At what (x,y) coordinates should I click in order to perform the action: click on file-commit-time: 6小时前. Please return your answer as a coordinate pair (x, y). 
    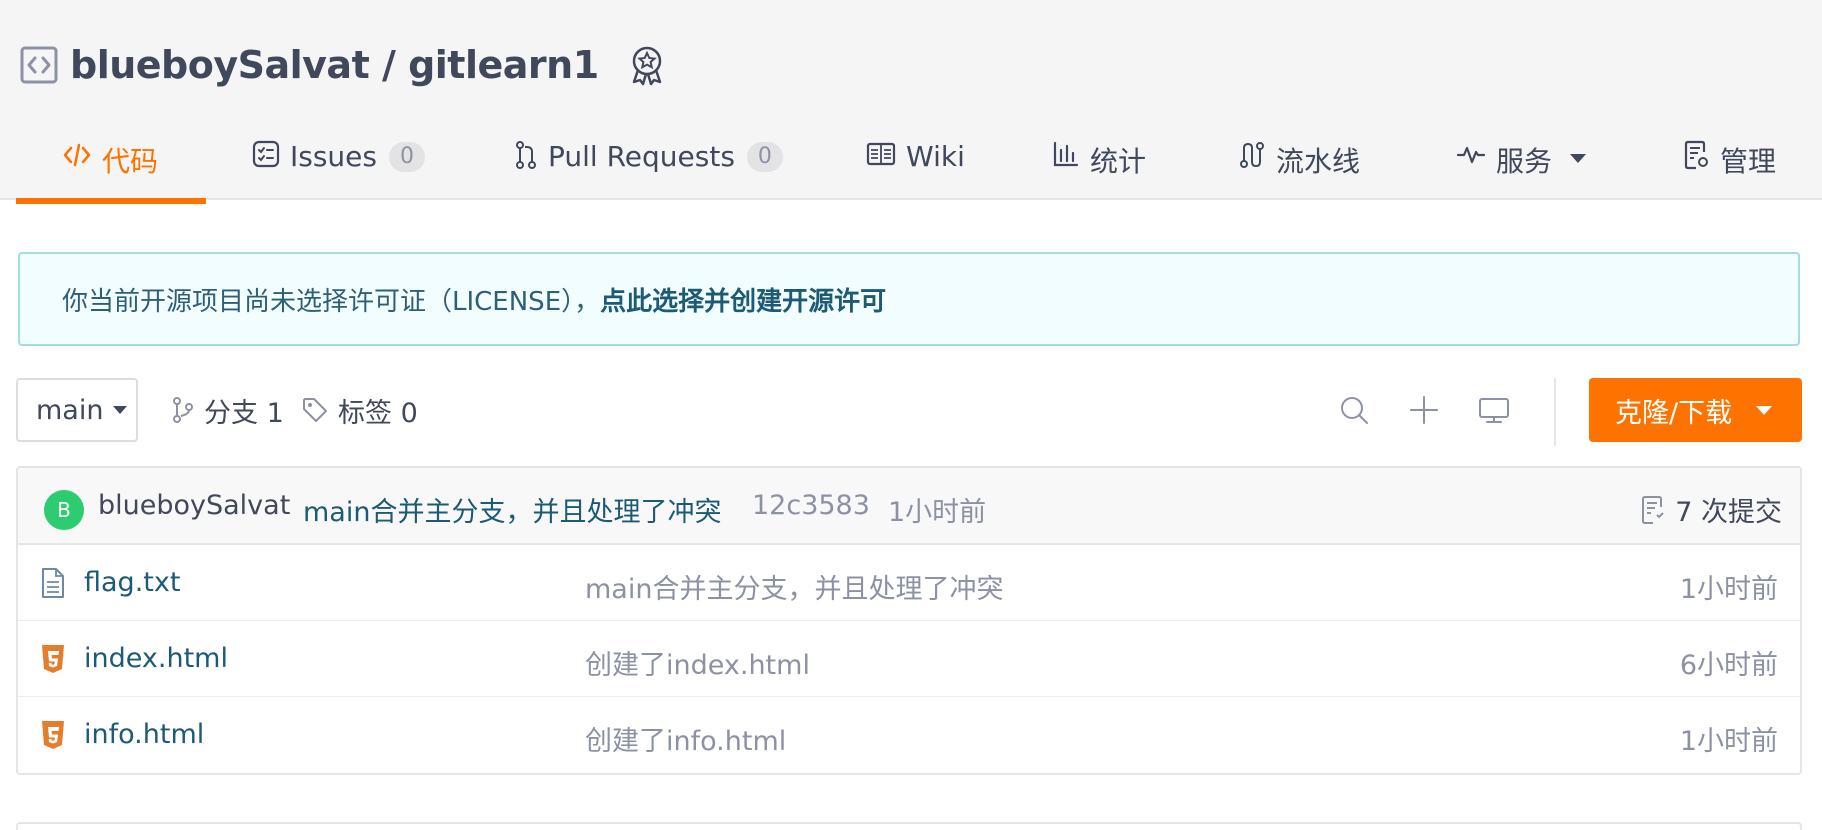
    Looking at the image, I should click on (1728, 665).